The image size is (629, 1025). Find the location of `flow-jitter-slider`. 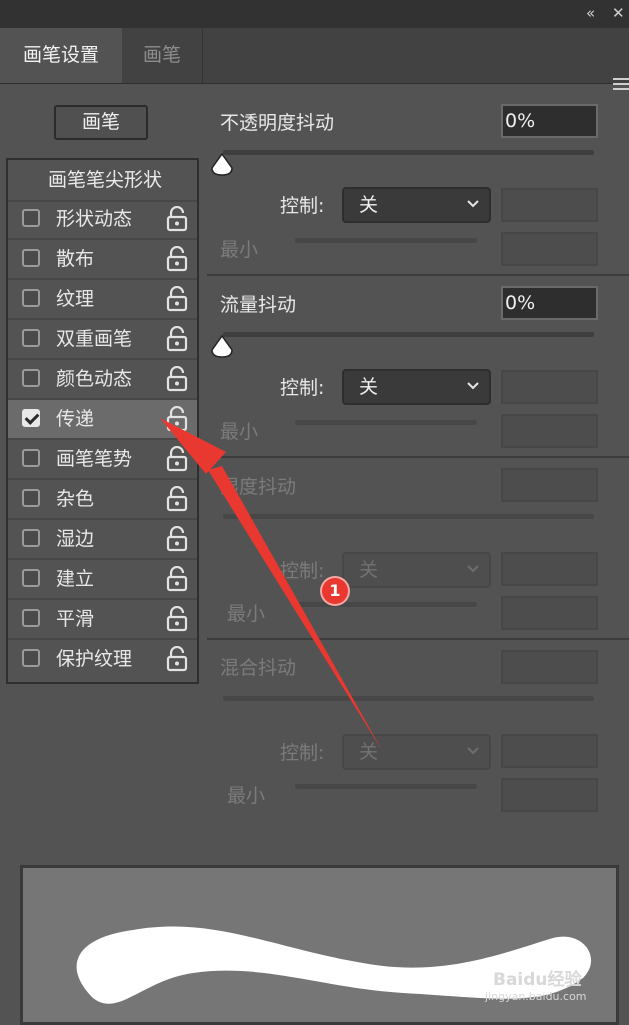

flow-jitter-slider is located at coordinates (408, 334).